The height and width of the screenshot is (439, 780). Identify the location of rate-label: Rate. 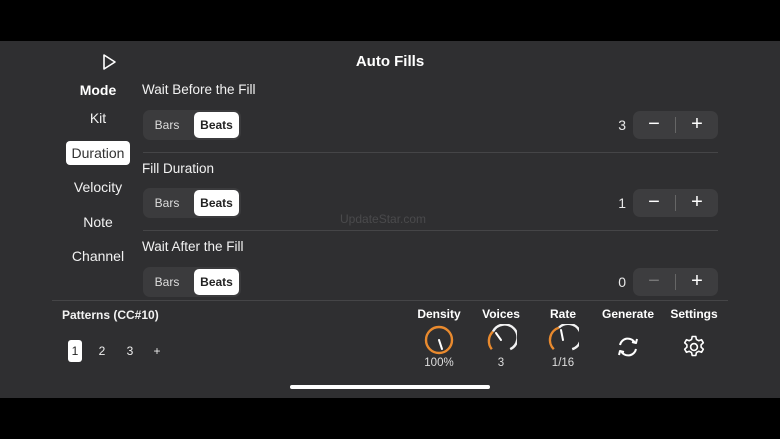
(562, 314).